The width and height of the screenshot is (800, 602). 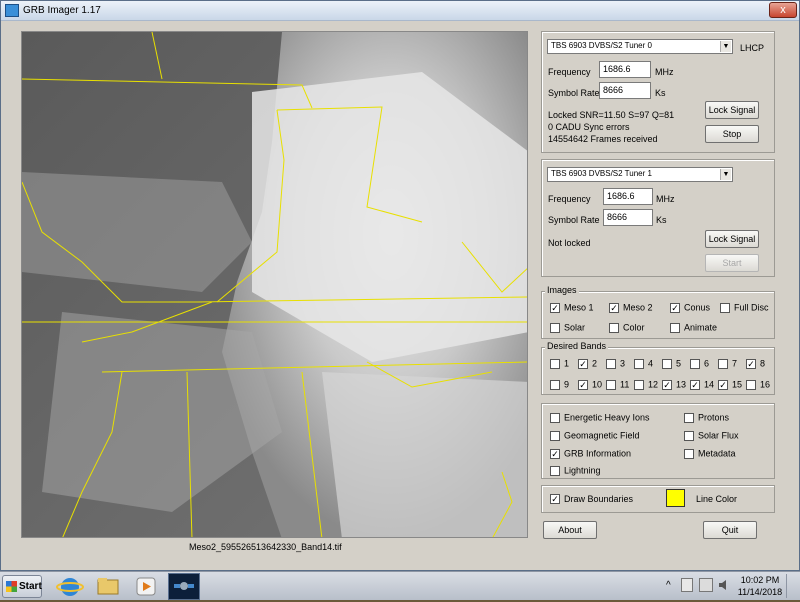 I want to click on product-checkbox-energetic-heavy-ions-label: Energetic Heavy Ions, so click(x=607, y=417).